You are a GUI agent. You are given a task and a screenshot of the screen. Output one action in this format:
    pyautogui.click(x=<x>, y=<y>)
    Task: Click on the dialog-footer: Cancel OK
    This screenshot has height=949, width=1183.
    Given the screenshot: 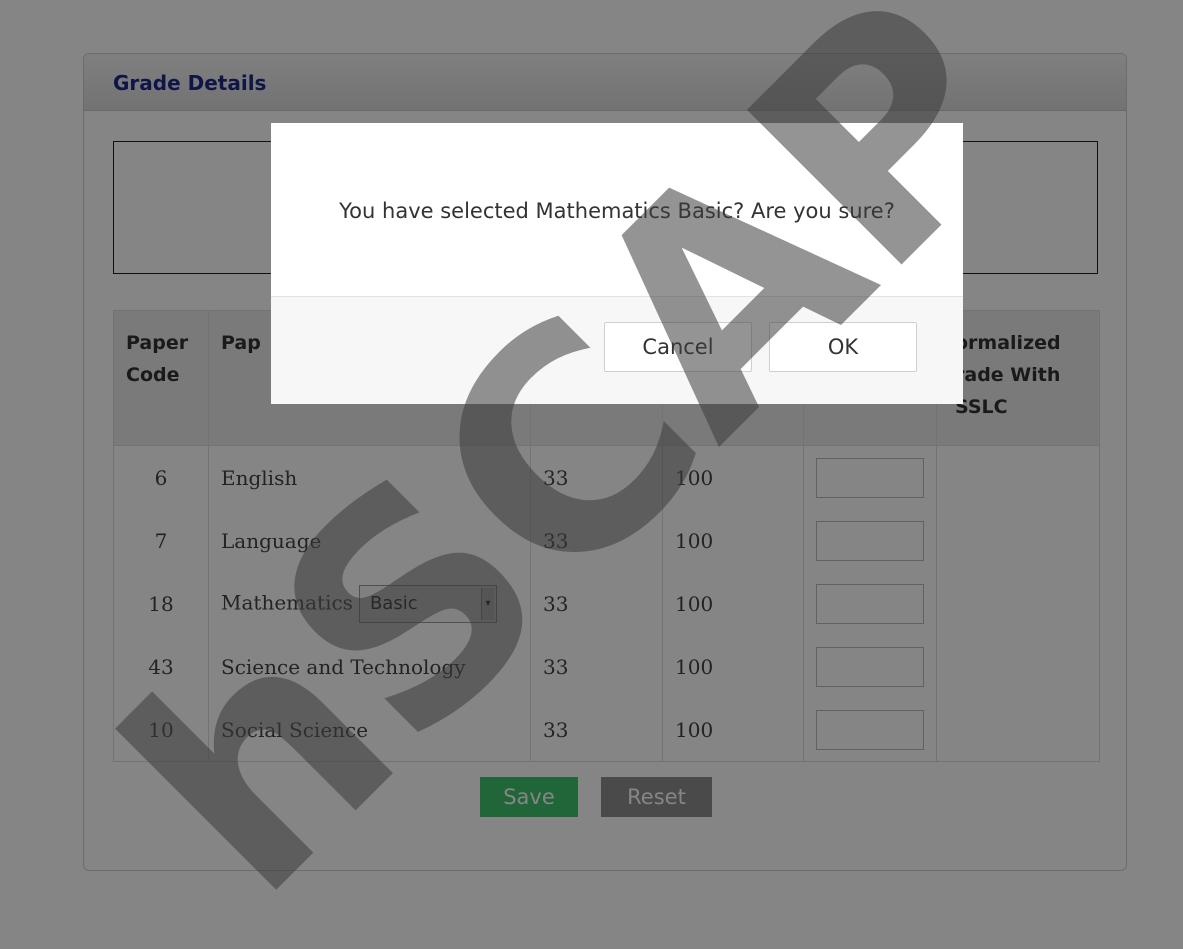 What is the action you would take?
    pyautogui.click(x=617, y=350)
    